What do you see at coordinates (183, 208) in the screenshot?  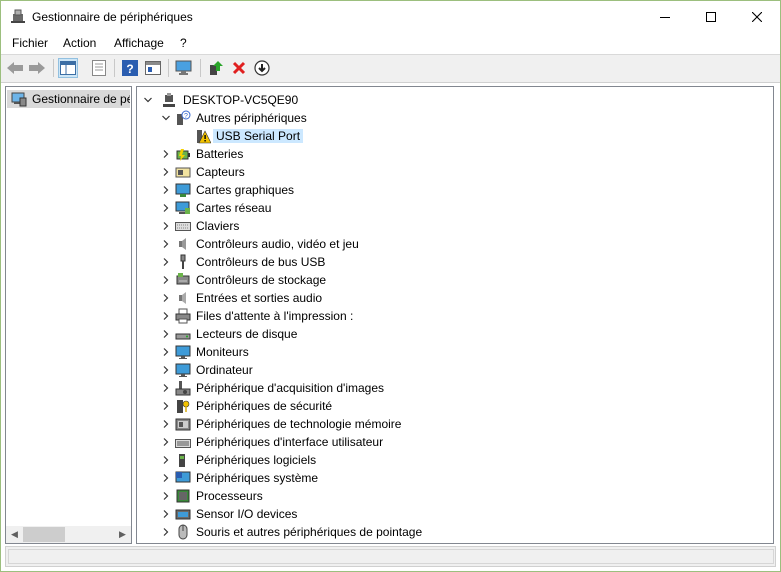 I see `network-adapter-icon` at bounding box center [183, 208].